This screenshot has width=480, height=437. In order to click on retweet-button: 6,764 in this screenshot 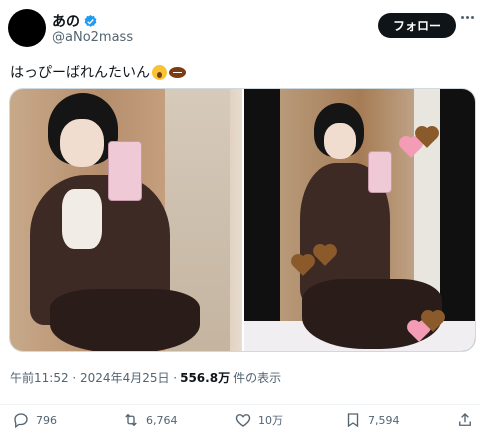, I will do `click(150, 420)`.